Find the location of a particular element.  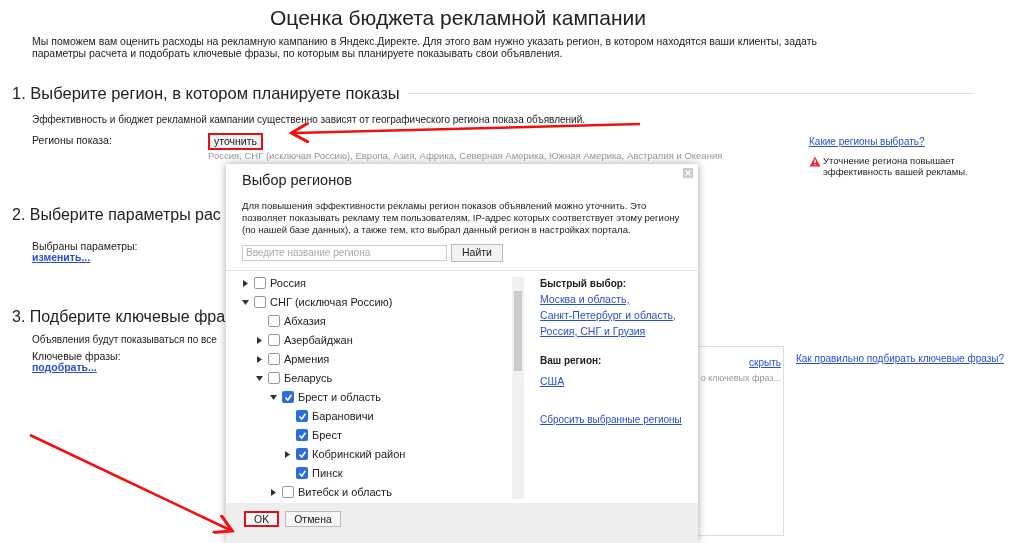

region-label: Россия is located at coordinates (288, 283).